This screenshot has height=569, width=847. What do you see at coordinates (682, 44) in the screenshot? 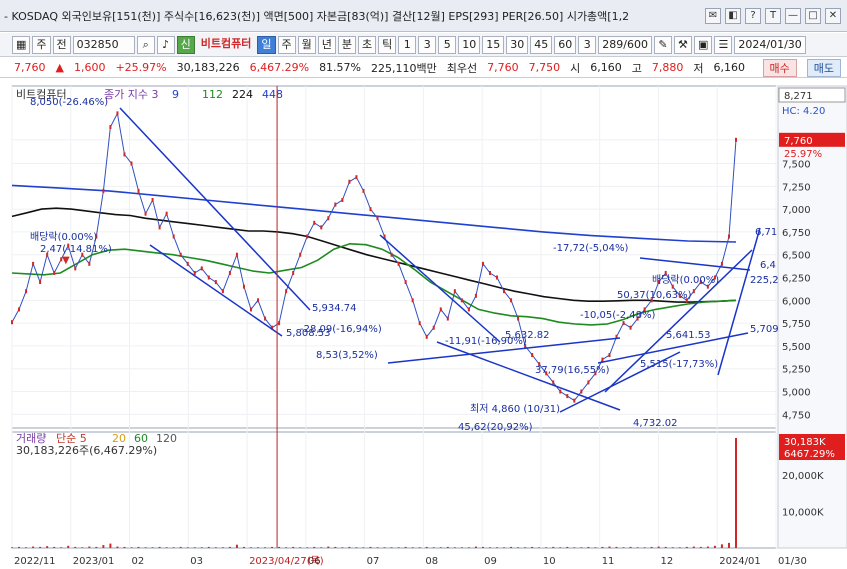
I see `tool-icon: ⚒` at bounding box center [682, 44].